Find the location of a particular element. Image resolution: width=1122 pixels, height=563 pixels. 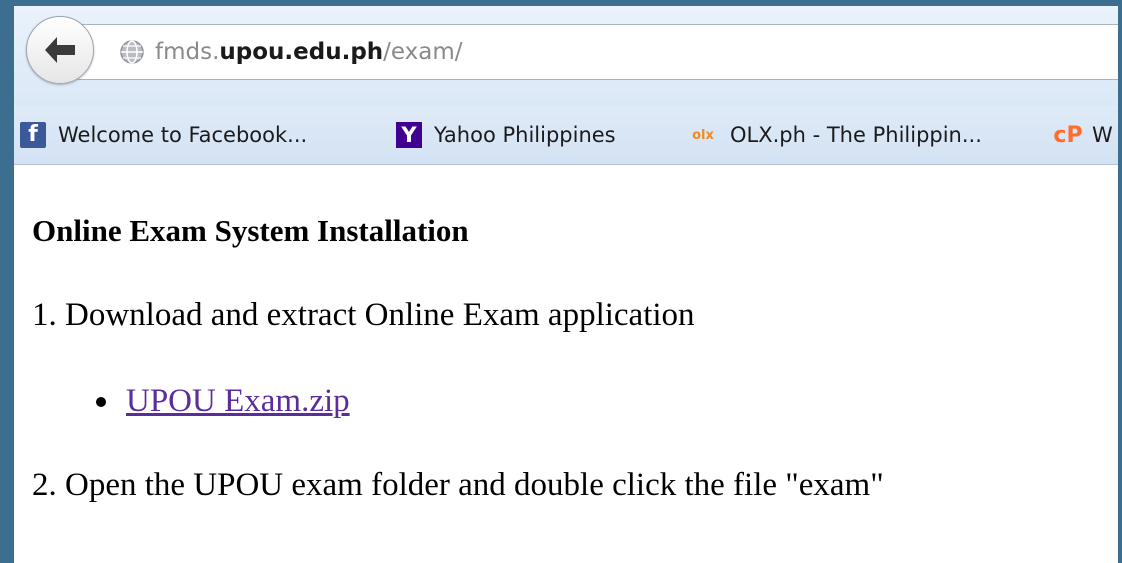

bookmark-label: Yahoo Philippines is located at coordinates (525, 135).